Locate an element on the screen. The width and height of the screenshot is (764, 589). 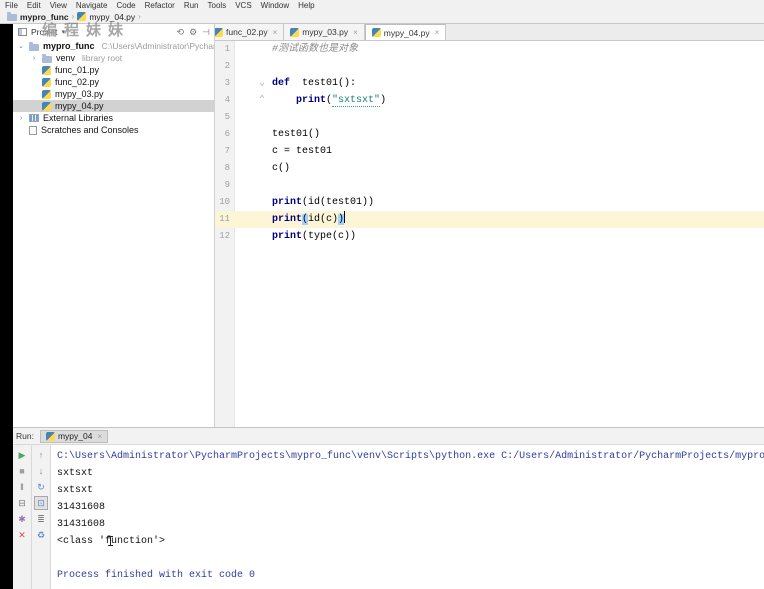
clear-all-button: ♻ is located at coordinates (41, 535).